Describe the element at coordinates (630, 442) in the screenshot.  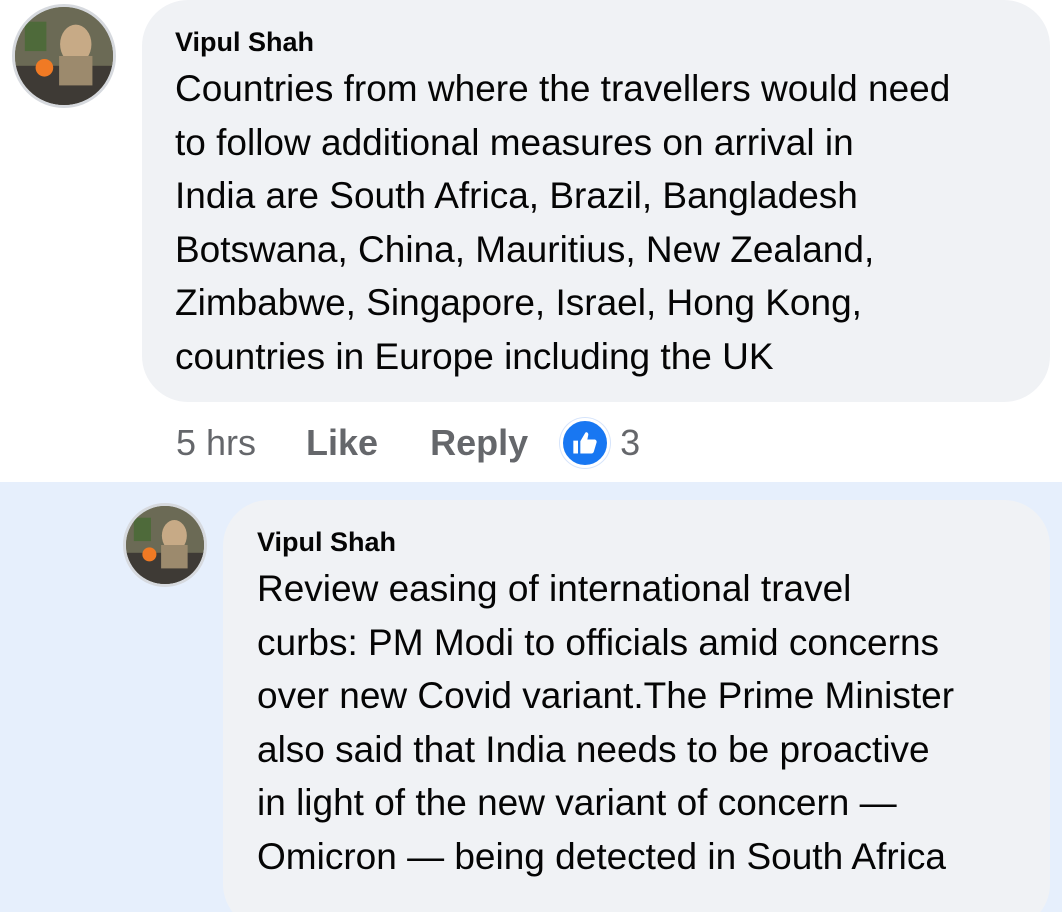
I see `reaction-count: 3` at that location.